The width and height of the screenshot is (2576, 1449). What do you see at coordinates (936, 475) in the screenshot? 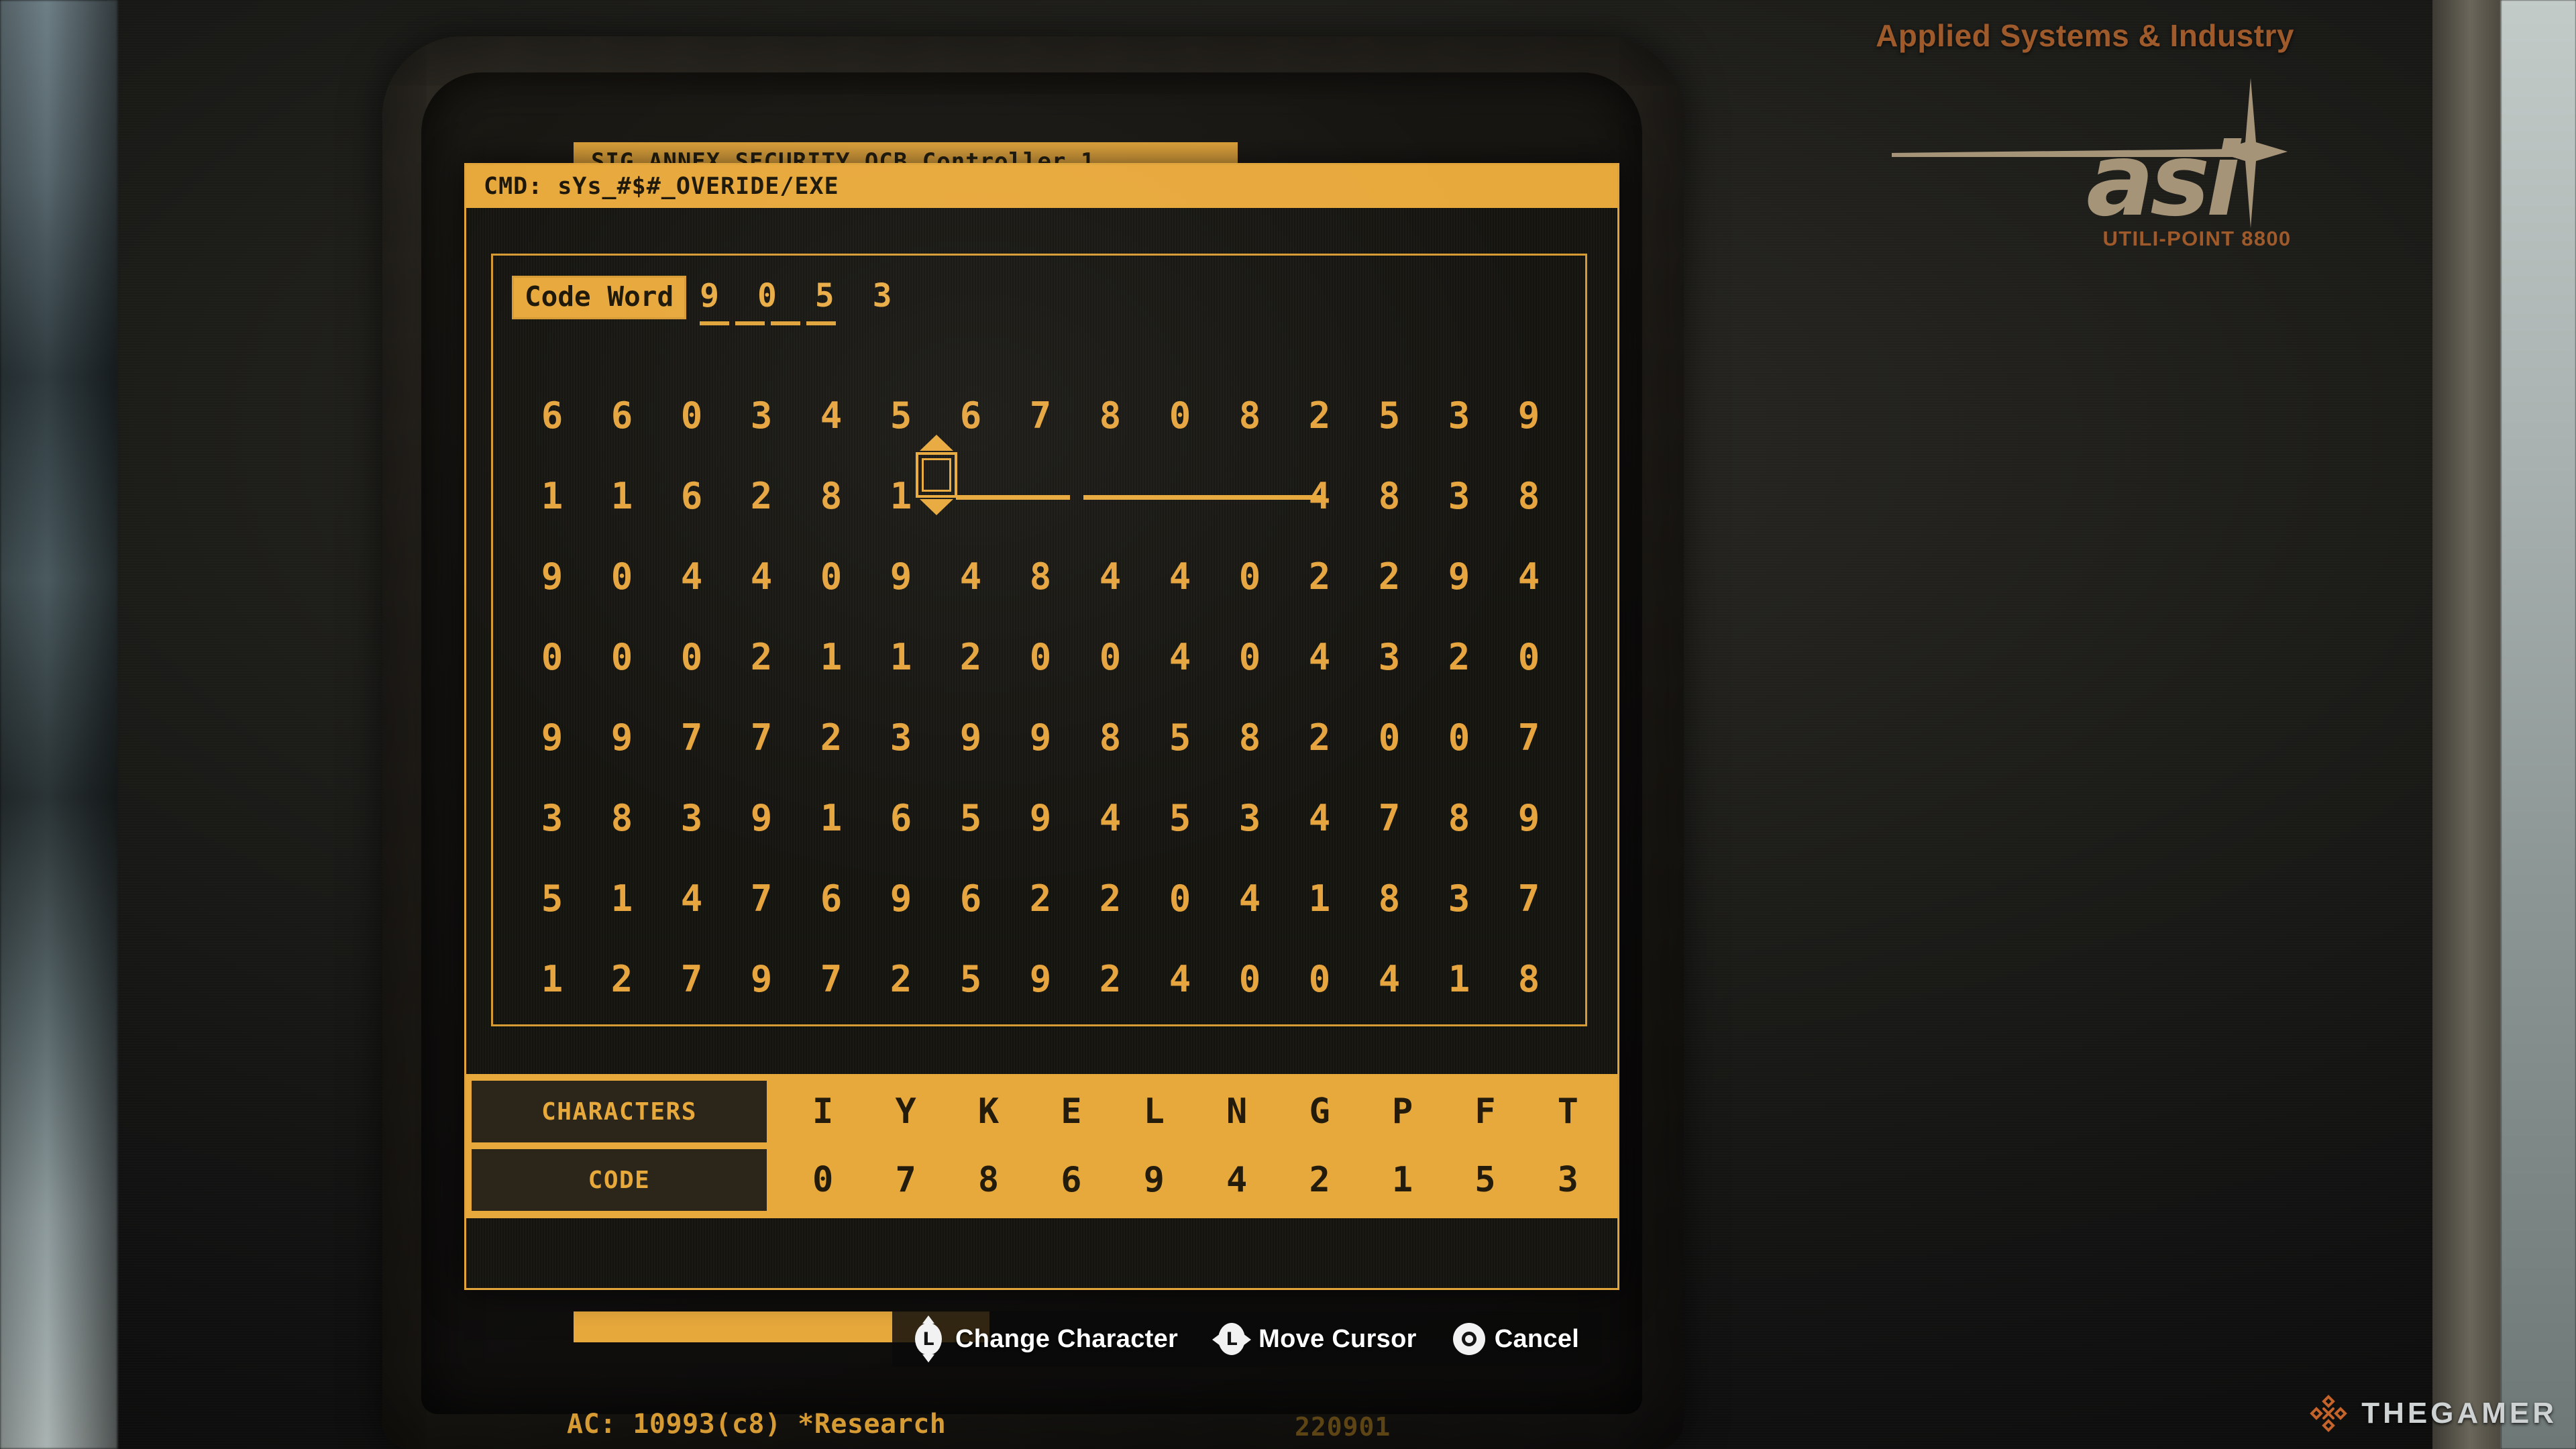
I see `cursor-selection-box` at bounding box center [936, 475].